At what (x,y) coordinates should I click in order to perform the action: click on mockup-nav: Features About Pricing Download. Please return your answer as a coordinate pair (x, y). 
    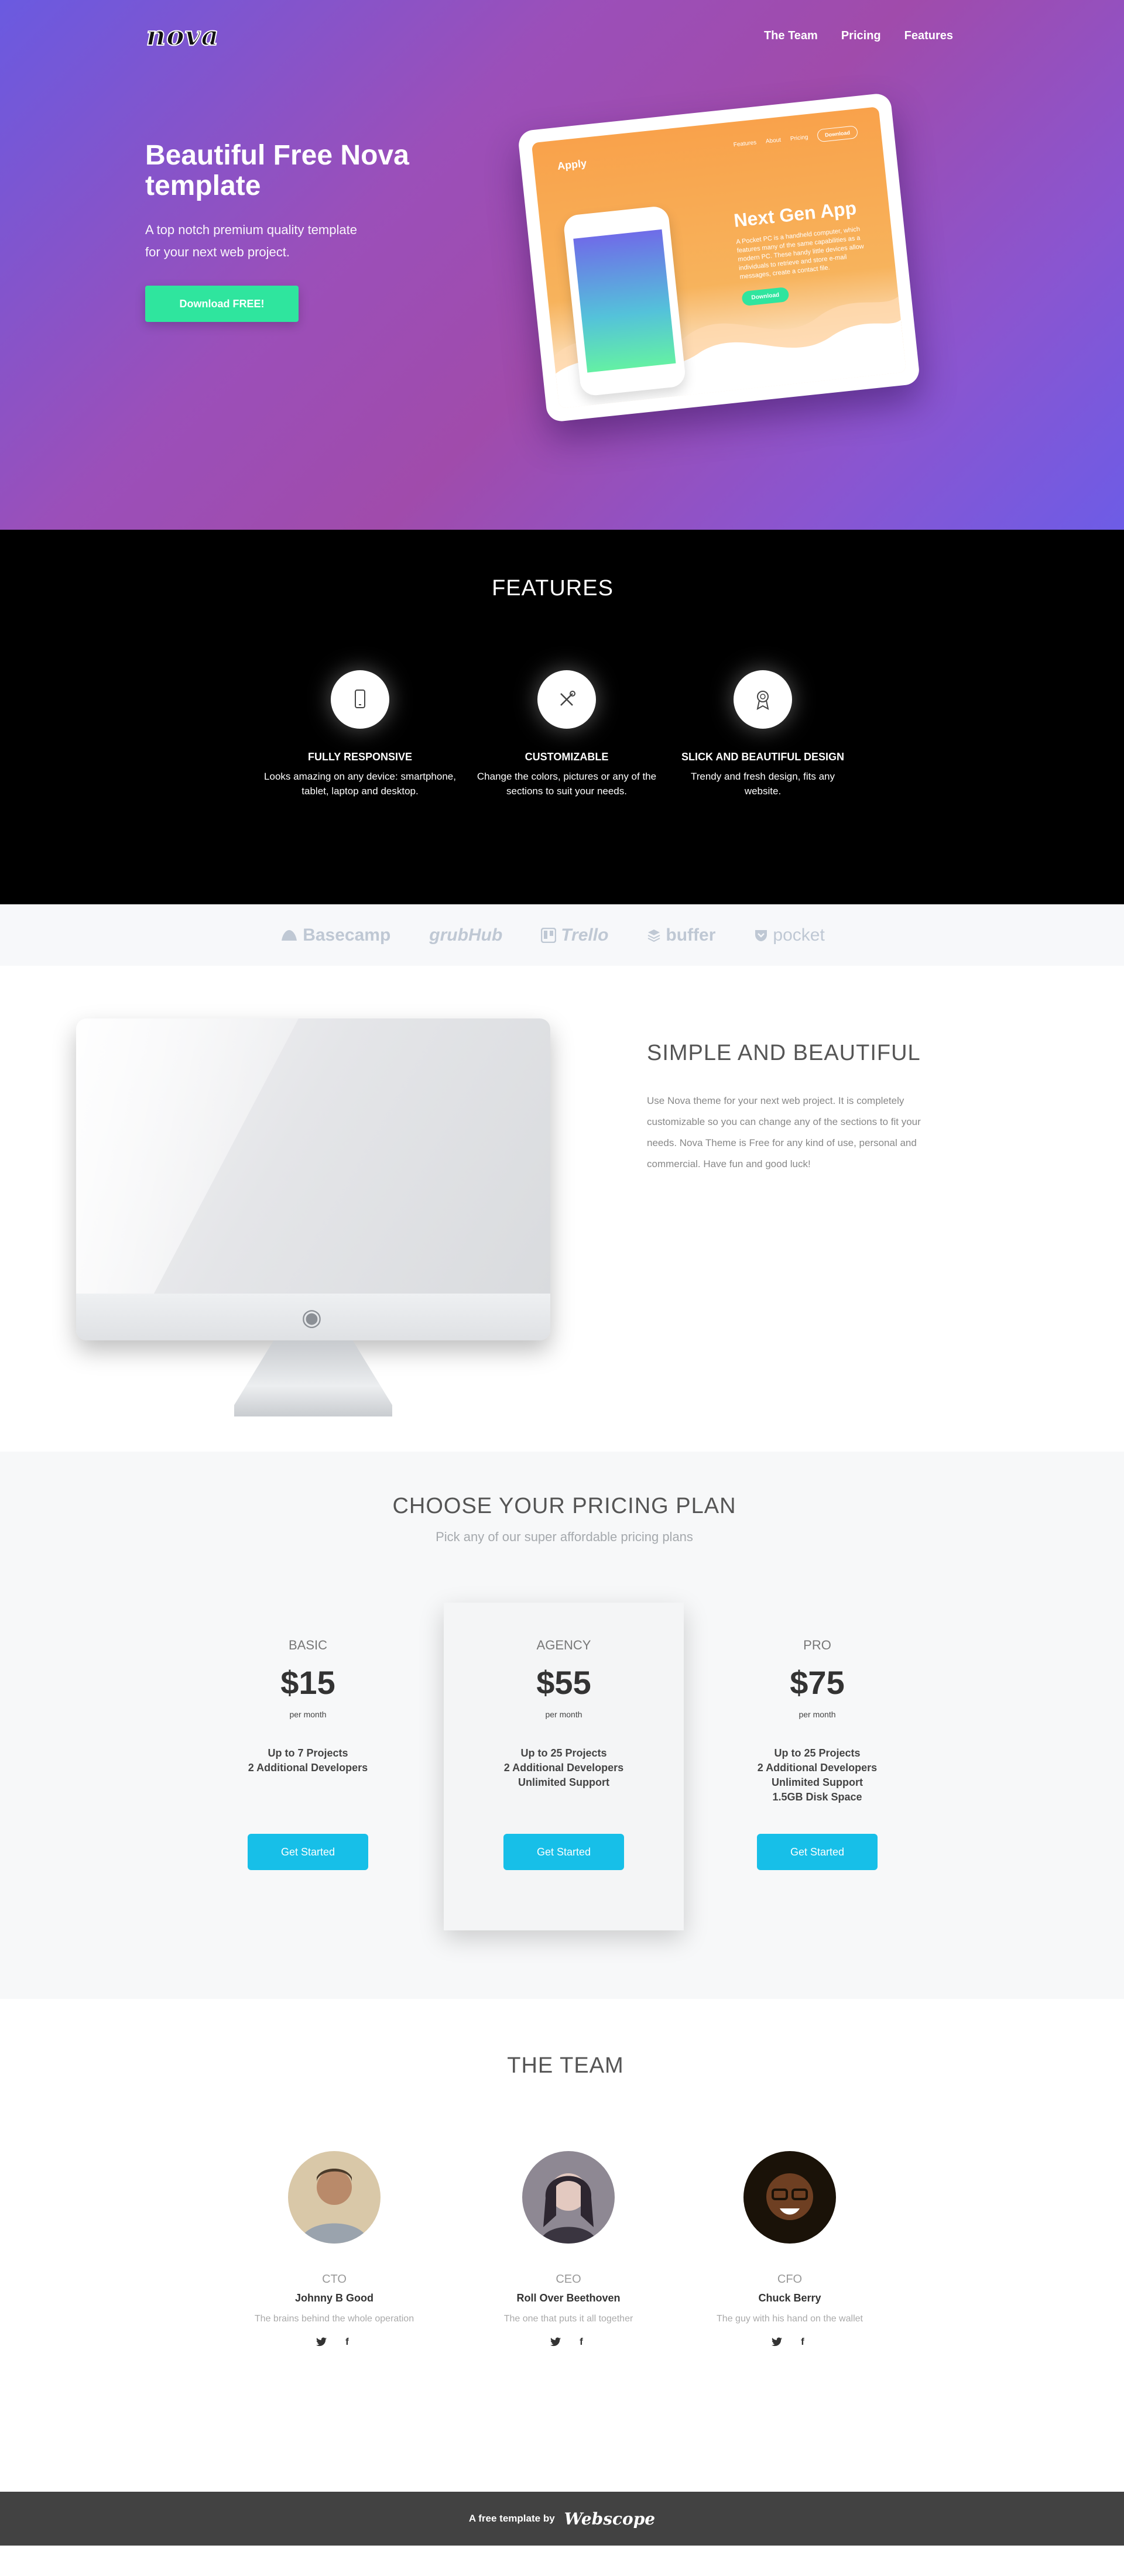
    Looking at the image, I should click on (796, 138).